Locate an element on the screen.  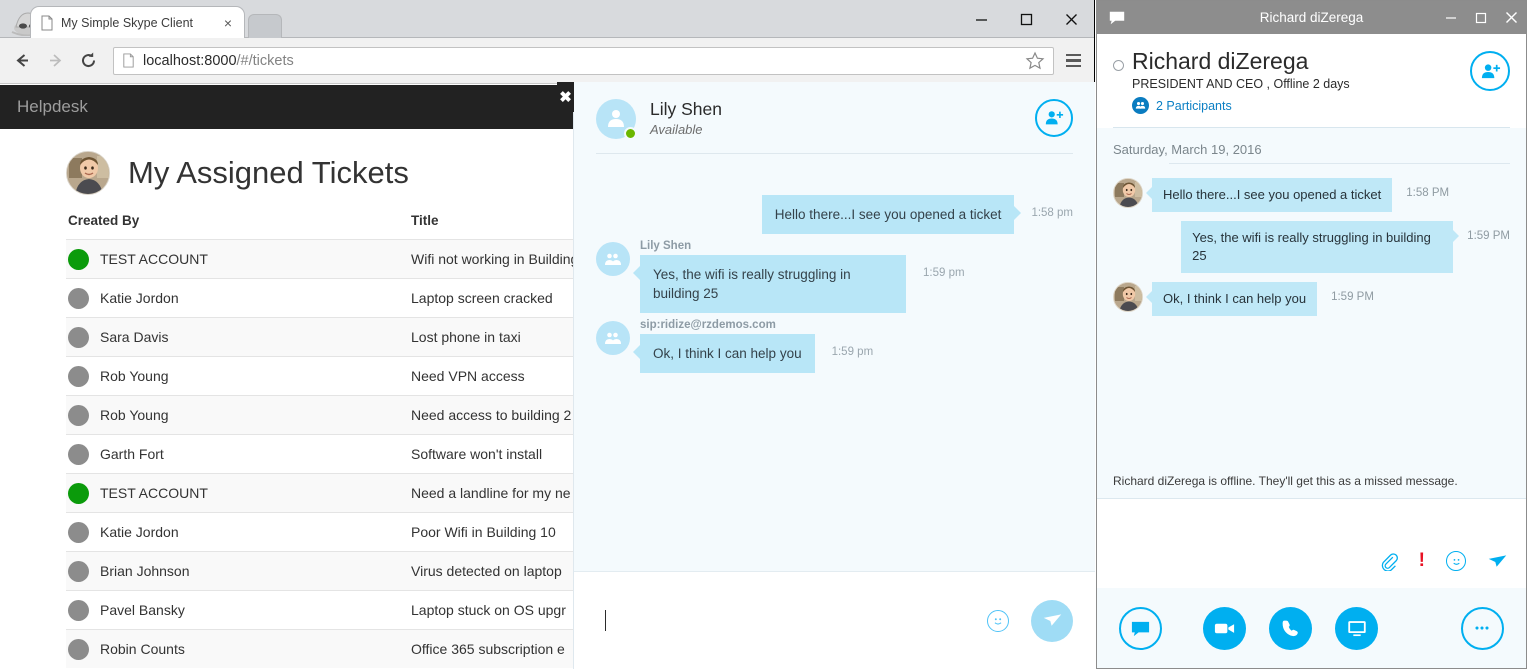
table-header-row: Created By Title is located at coordinates (346, 226).